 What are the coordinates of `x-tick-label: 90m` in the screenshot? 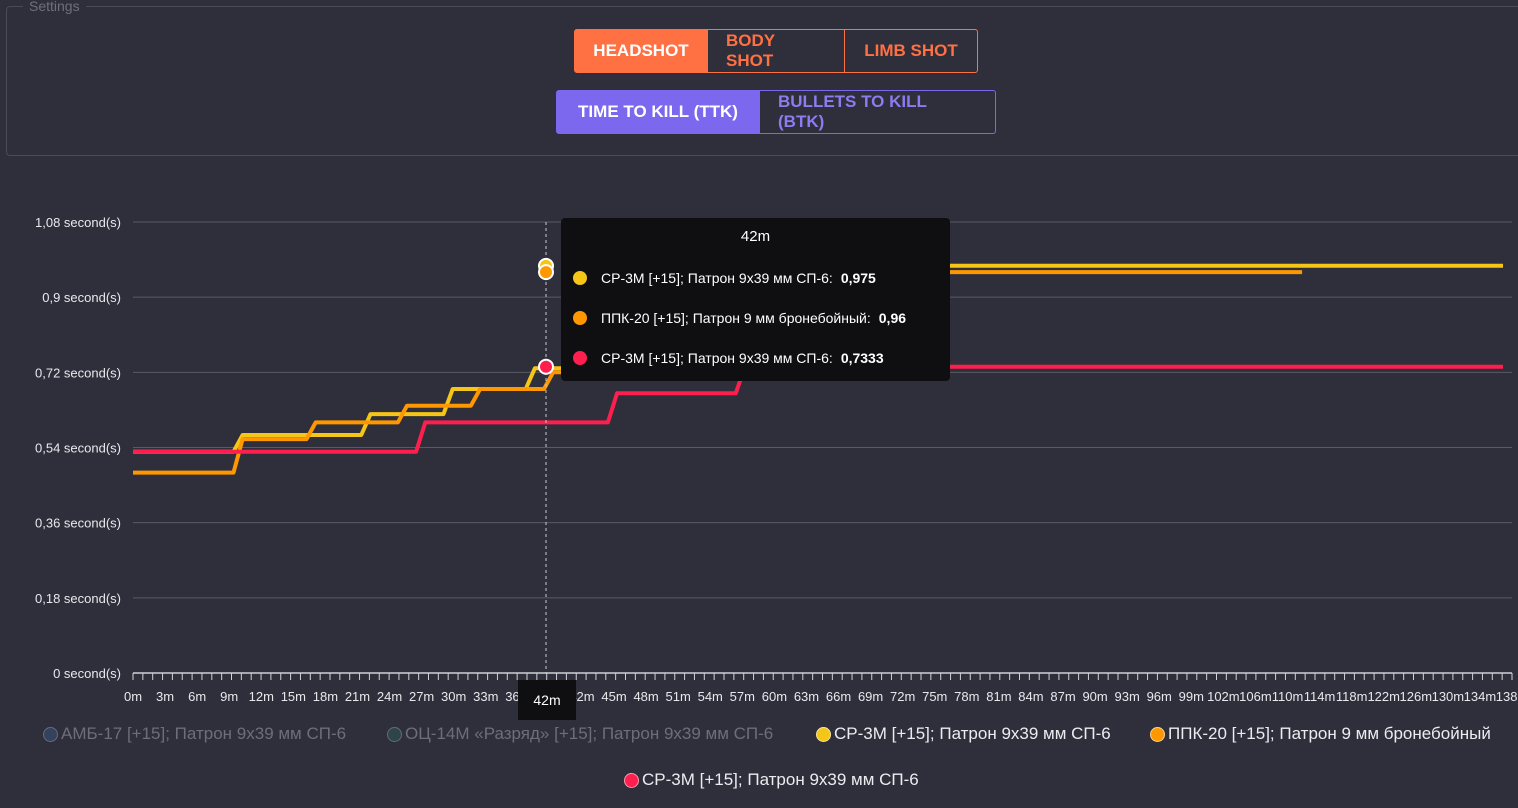 It's located at (1094, 696).